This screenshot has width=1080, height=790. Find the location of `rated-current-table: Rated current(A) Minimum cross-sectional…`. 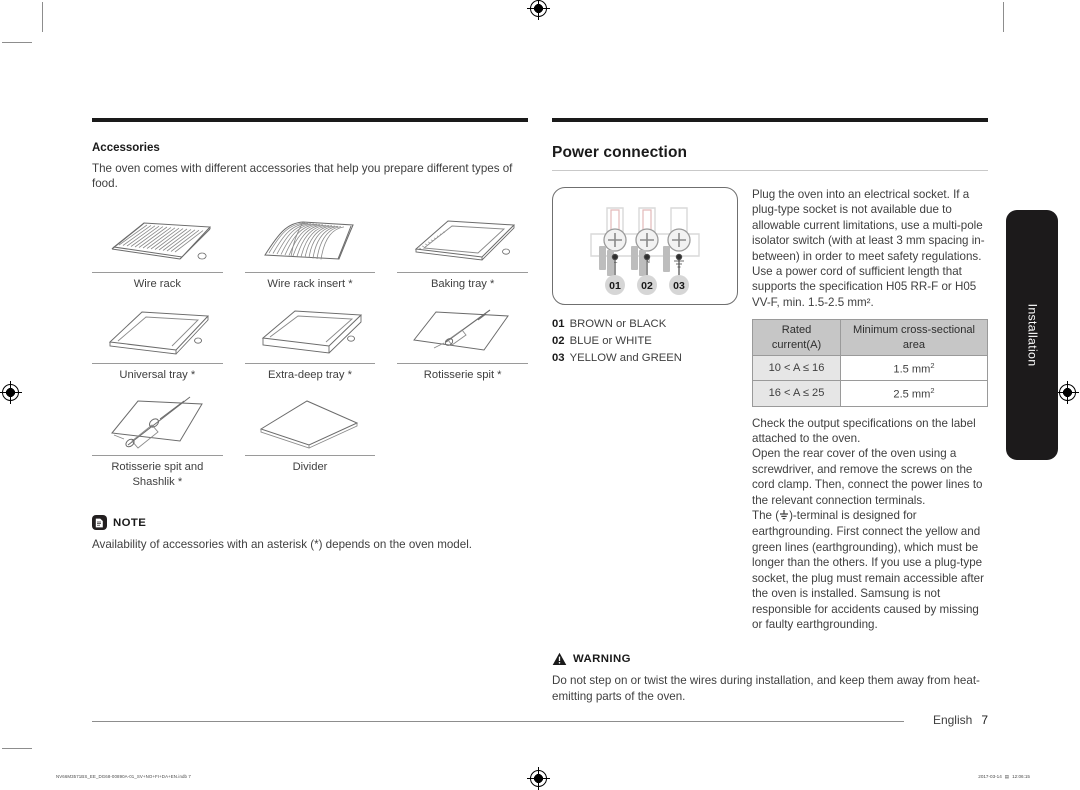

rated-current-table: Rated current(A) Minimum cross-sectional… is located at coordinates (869, 363).